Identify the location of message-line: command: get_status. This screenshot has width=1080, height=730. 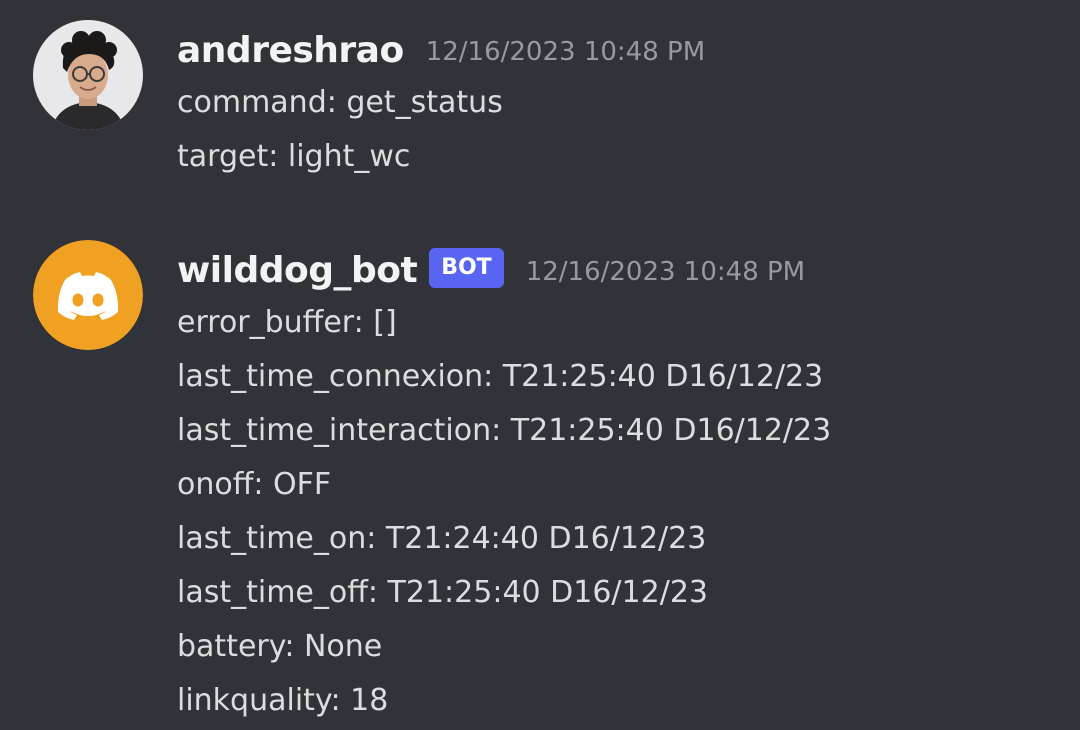
(340, 102).